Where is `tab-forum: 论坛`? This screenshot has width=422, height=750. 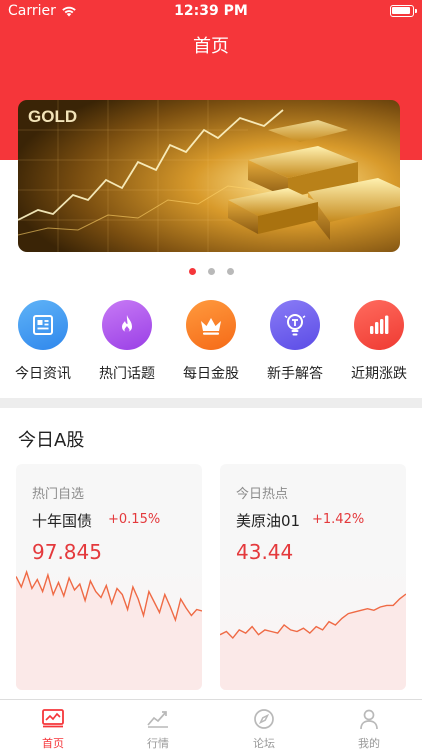 tab-forum: 论坛 is located at coordinates (264, 729).